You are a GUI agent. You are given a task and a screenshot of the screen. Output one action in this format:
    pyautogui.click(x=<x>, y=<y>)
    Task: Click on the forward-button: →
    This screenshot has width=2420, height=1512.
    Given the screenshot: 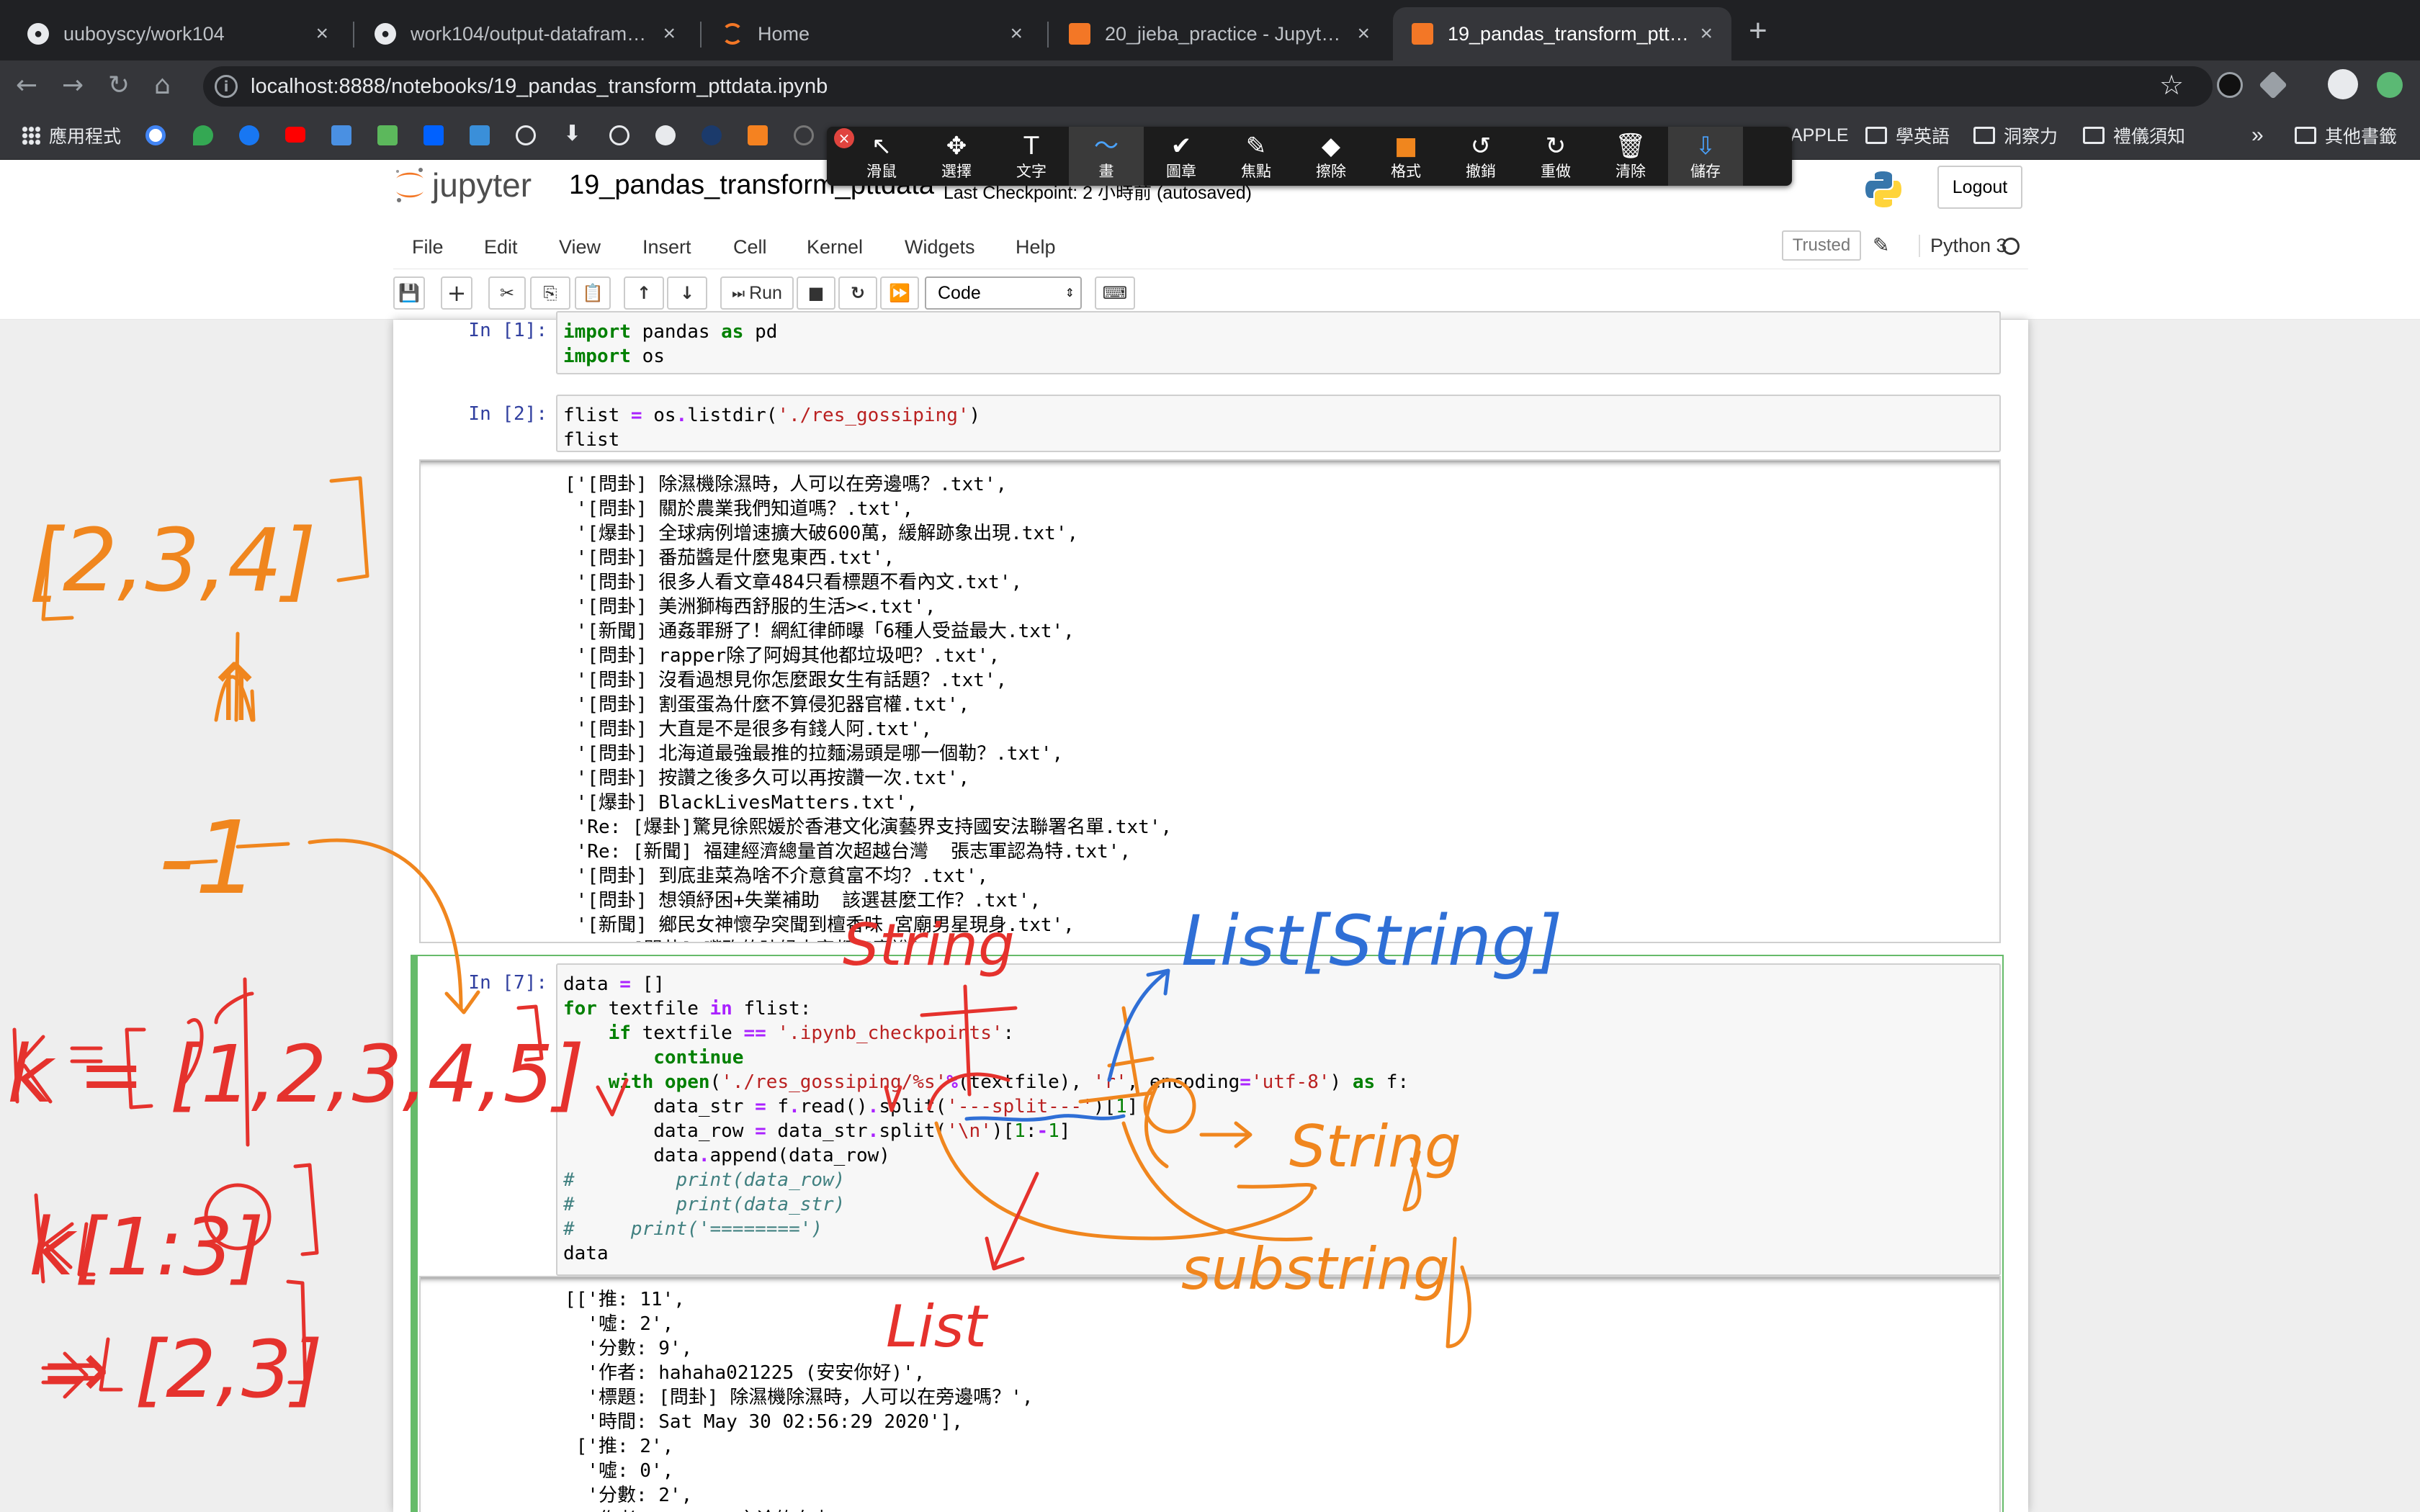 What is the action you would take?
    pyautogui.click(x=73, y=85)
    